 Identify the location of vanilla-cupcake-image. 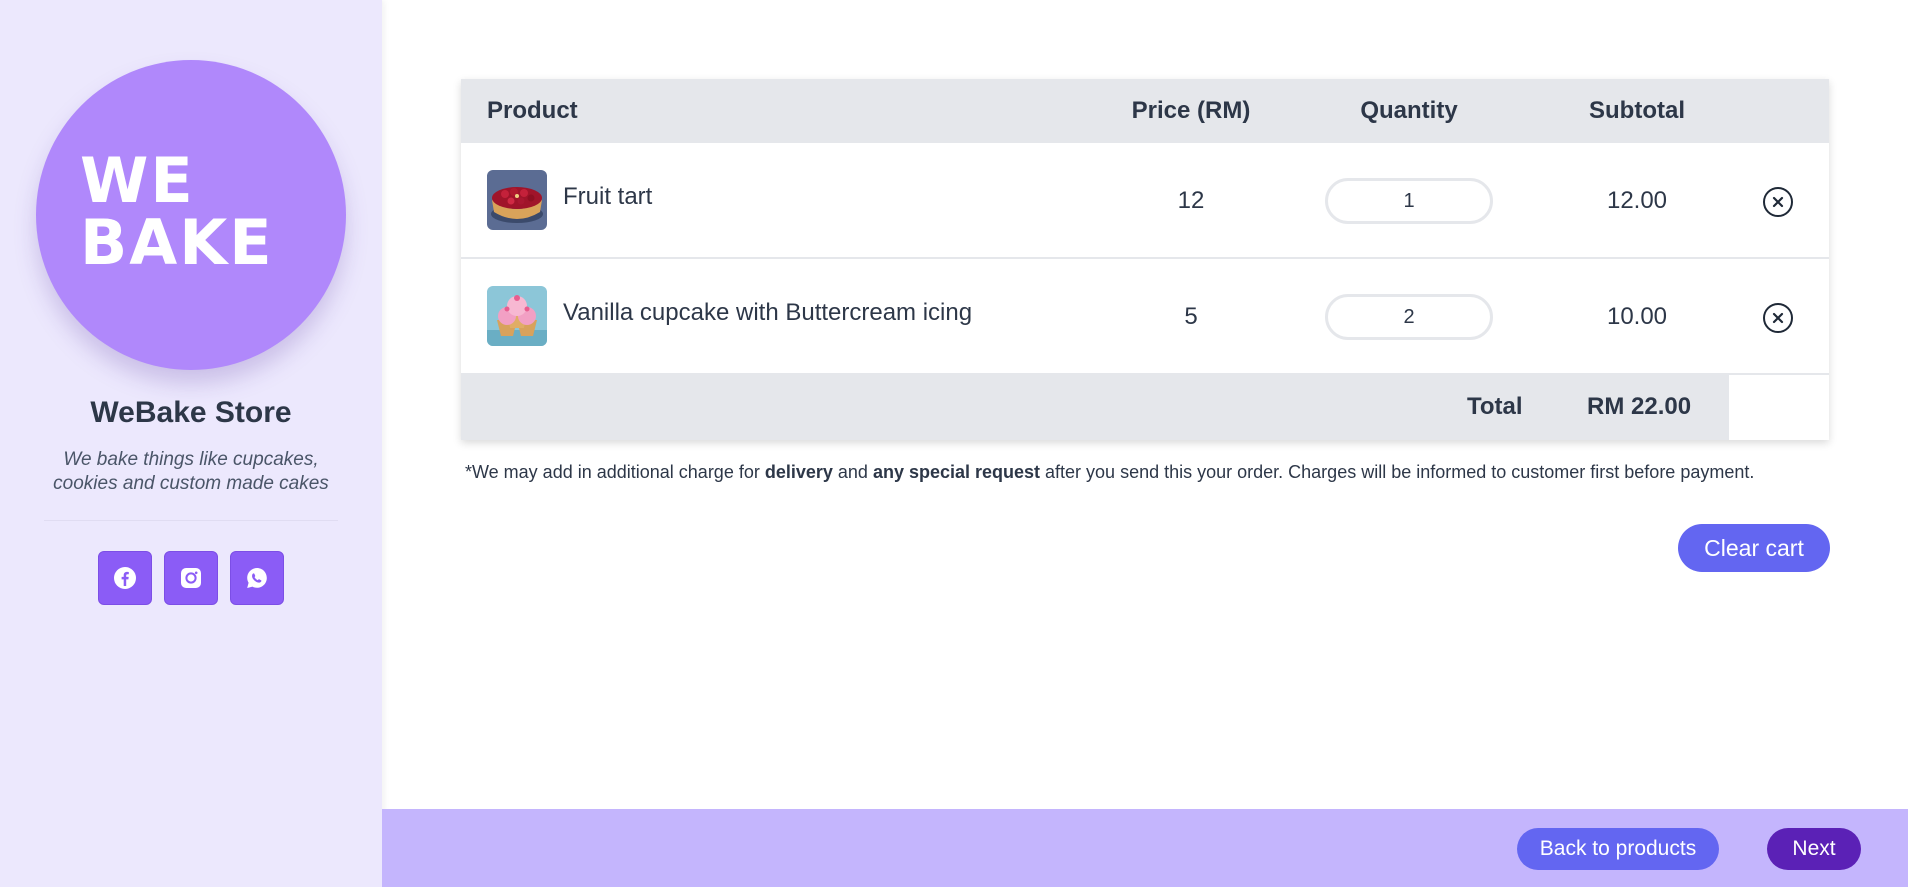
(517, 316).